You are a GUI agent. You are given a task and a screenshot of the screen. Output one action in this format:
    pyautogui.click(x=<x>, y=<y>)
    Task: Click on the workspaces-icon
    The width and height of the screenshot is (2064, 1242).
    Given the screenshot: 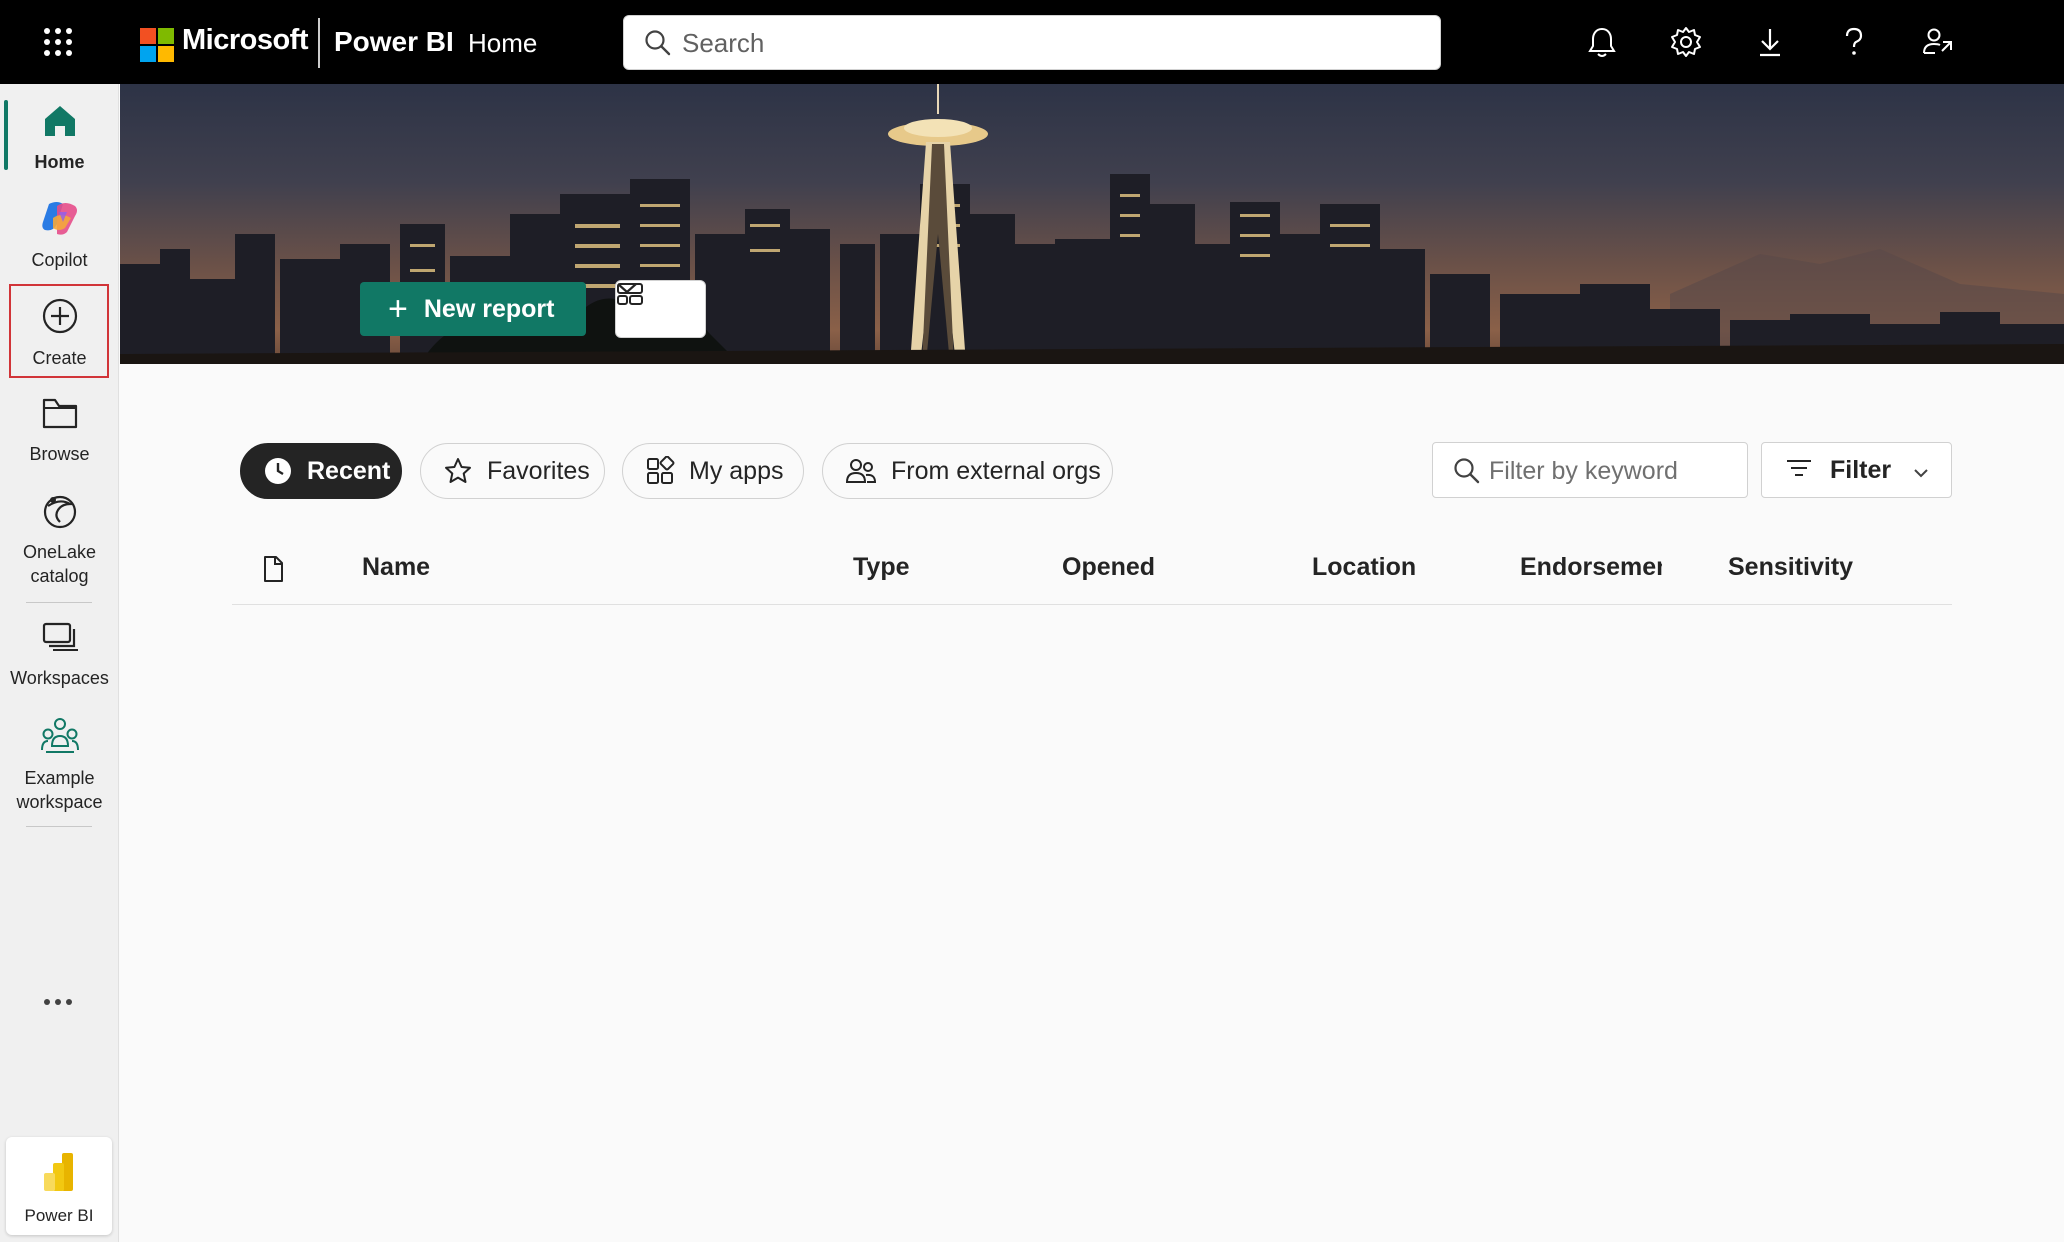 What is the action you would take?
    pyautogui.click(x=60, y=640)
    